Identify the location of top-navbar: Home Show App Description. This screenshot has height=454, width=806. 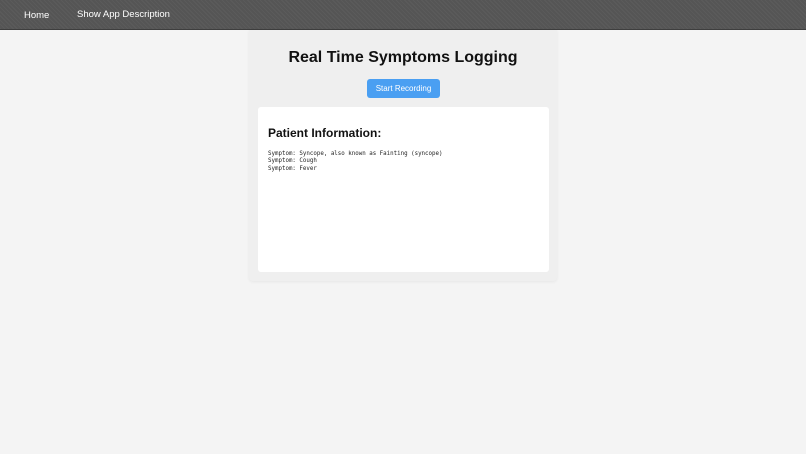
(403, 15).